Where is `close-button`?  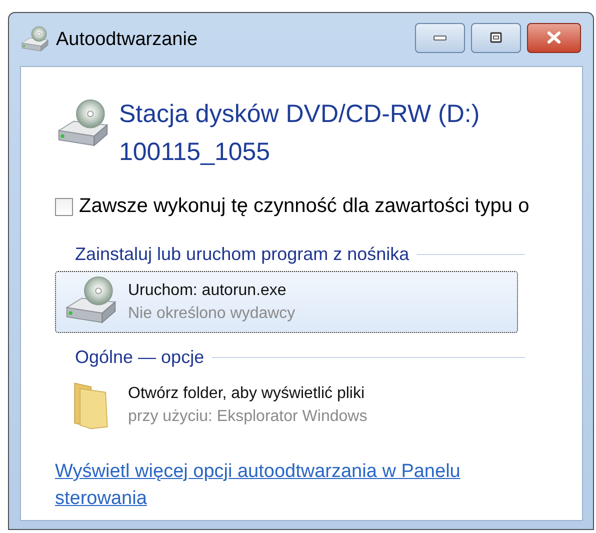 close-button is located at coordinates (554, 37).